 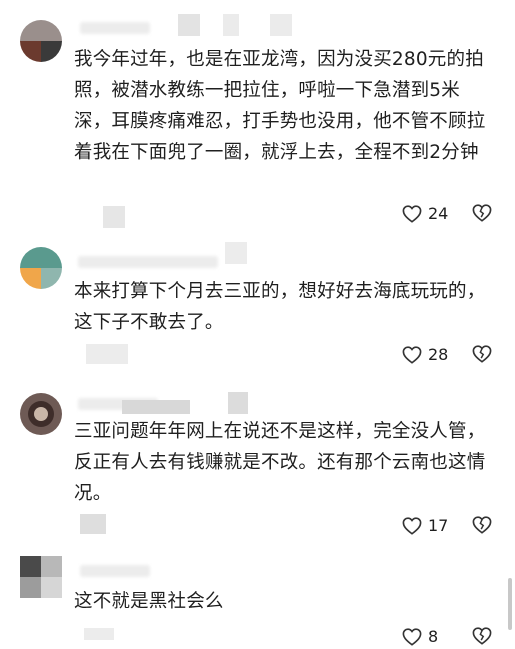 What do you see at coordinates (425, 354) in the screenshot?
I see `like-button: 28` at bounding box center [425, 354].